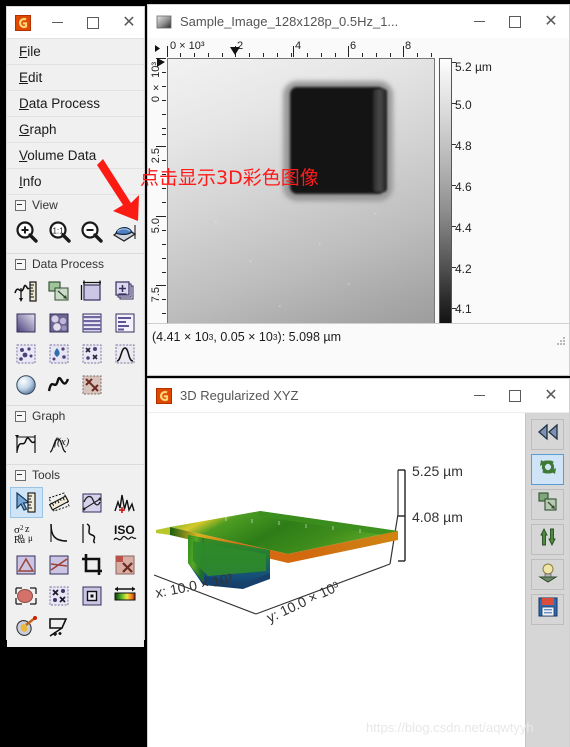  I want to click on drop-mark-button, so click(59, 353).